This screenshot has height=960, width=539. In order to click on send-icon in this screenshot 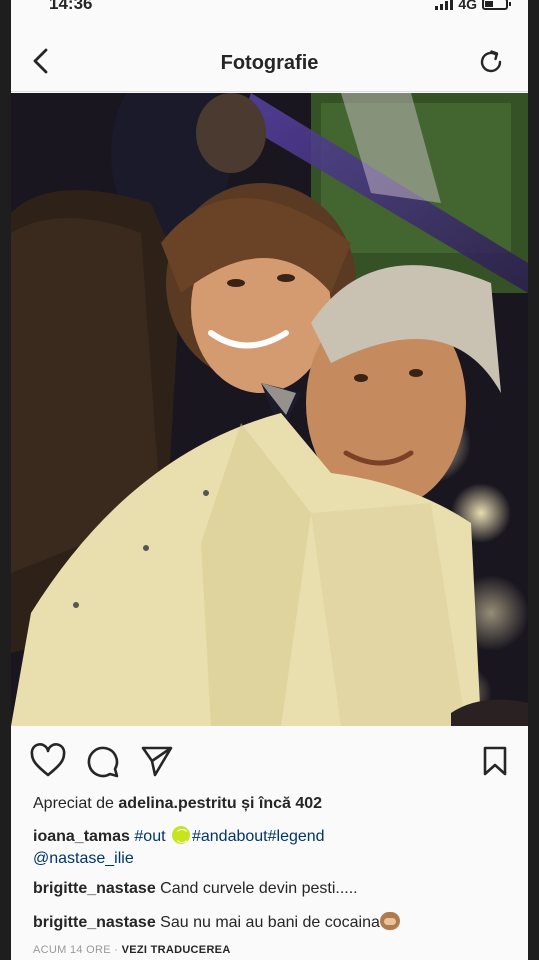, I will do `click(157, 761)`.